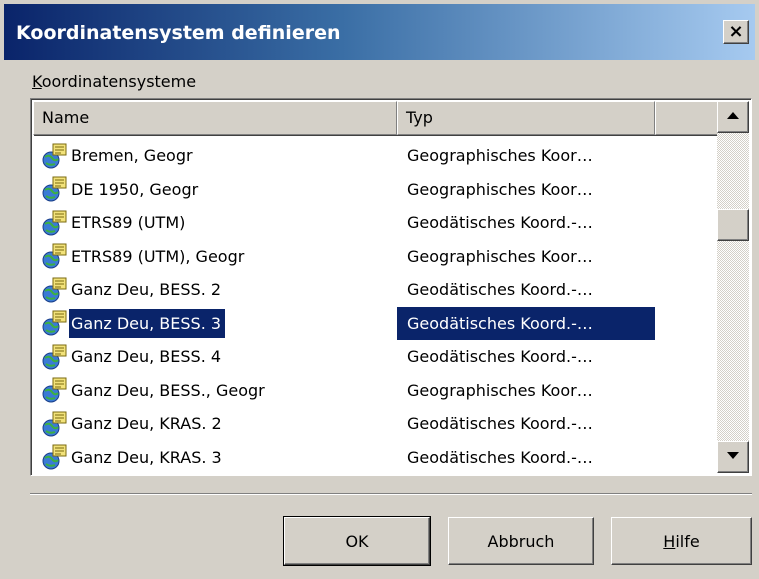  Describe the element at coordinates (379, 32) in the screenshot. I see `title-bar: Koordinatensystem definieren ×` at that location.